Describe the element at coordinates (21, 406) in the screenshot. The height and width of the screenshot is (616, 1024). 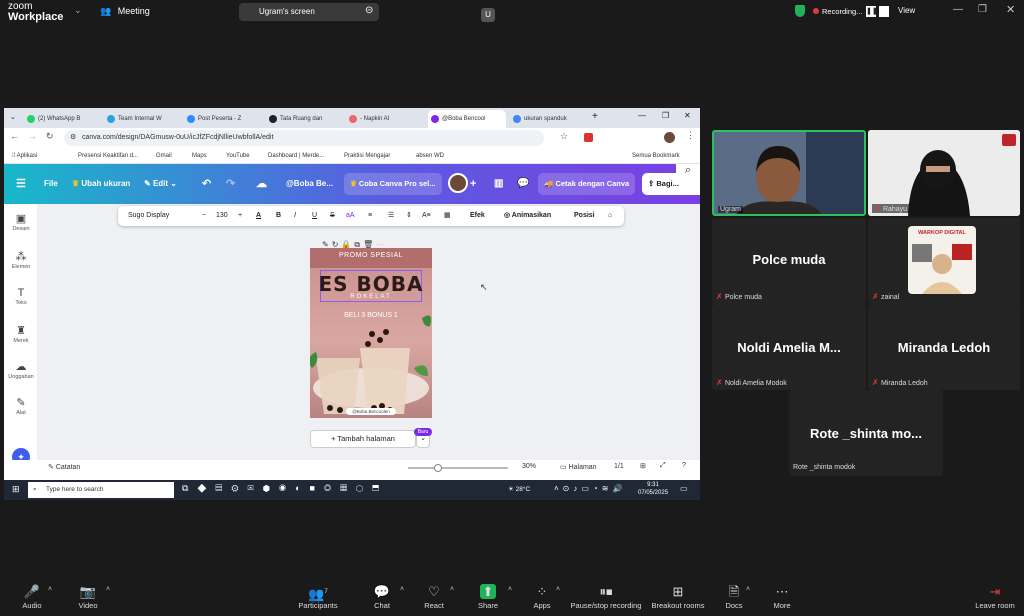
I see `sidebar-item-tools: ✎ Alat` at that location.